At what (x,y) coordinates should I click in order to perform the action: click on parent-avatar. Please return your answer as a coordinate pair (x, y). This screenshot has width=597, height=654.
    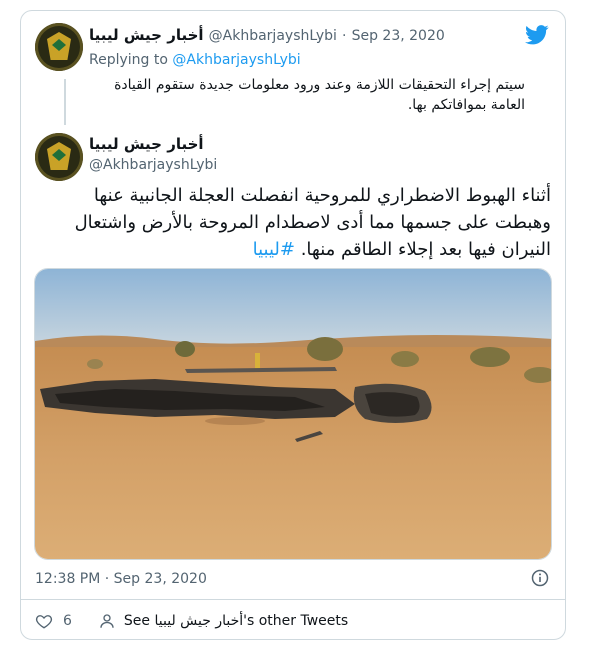
    Looking at the image, I should click on (59, 47).